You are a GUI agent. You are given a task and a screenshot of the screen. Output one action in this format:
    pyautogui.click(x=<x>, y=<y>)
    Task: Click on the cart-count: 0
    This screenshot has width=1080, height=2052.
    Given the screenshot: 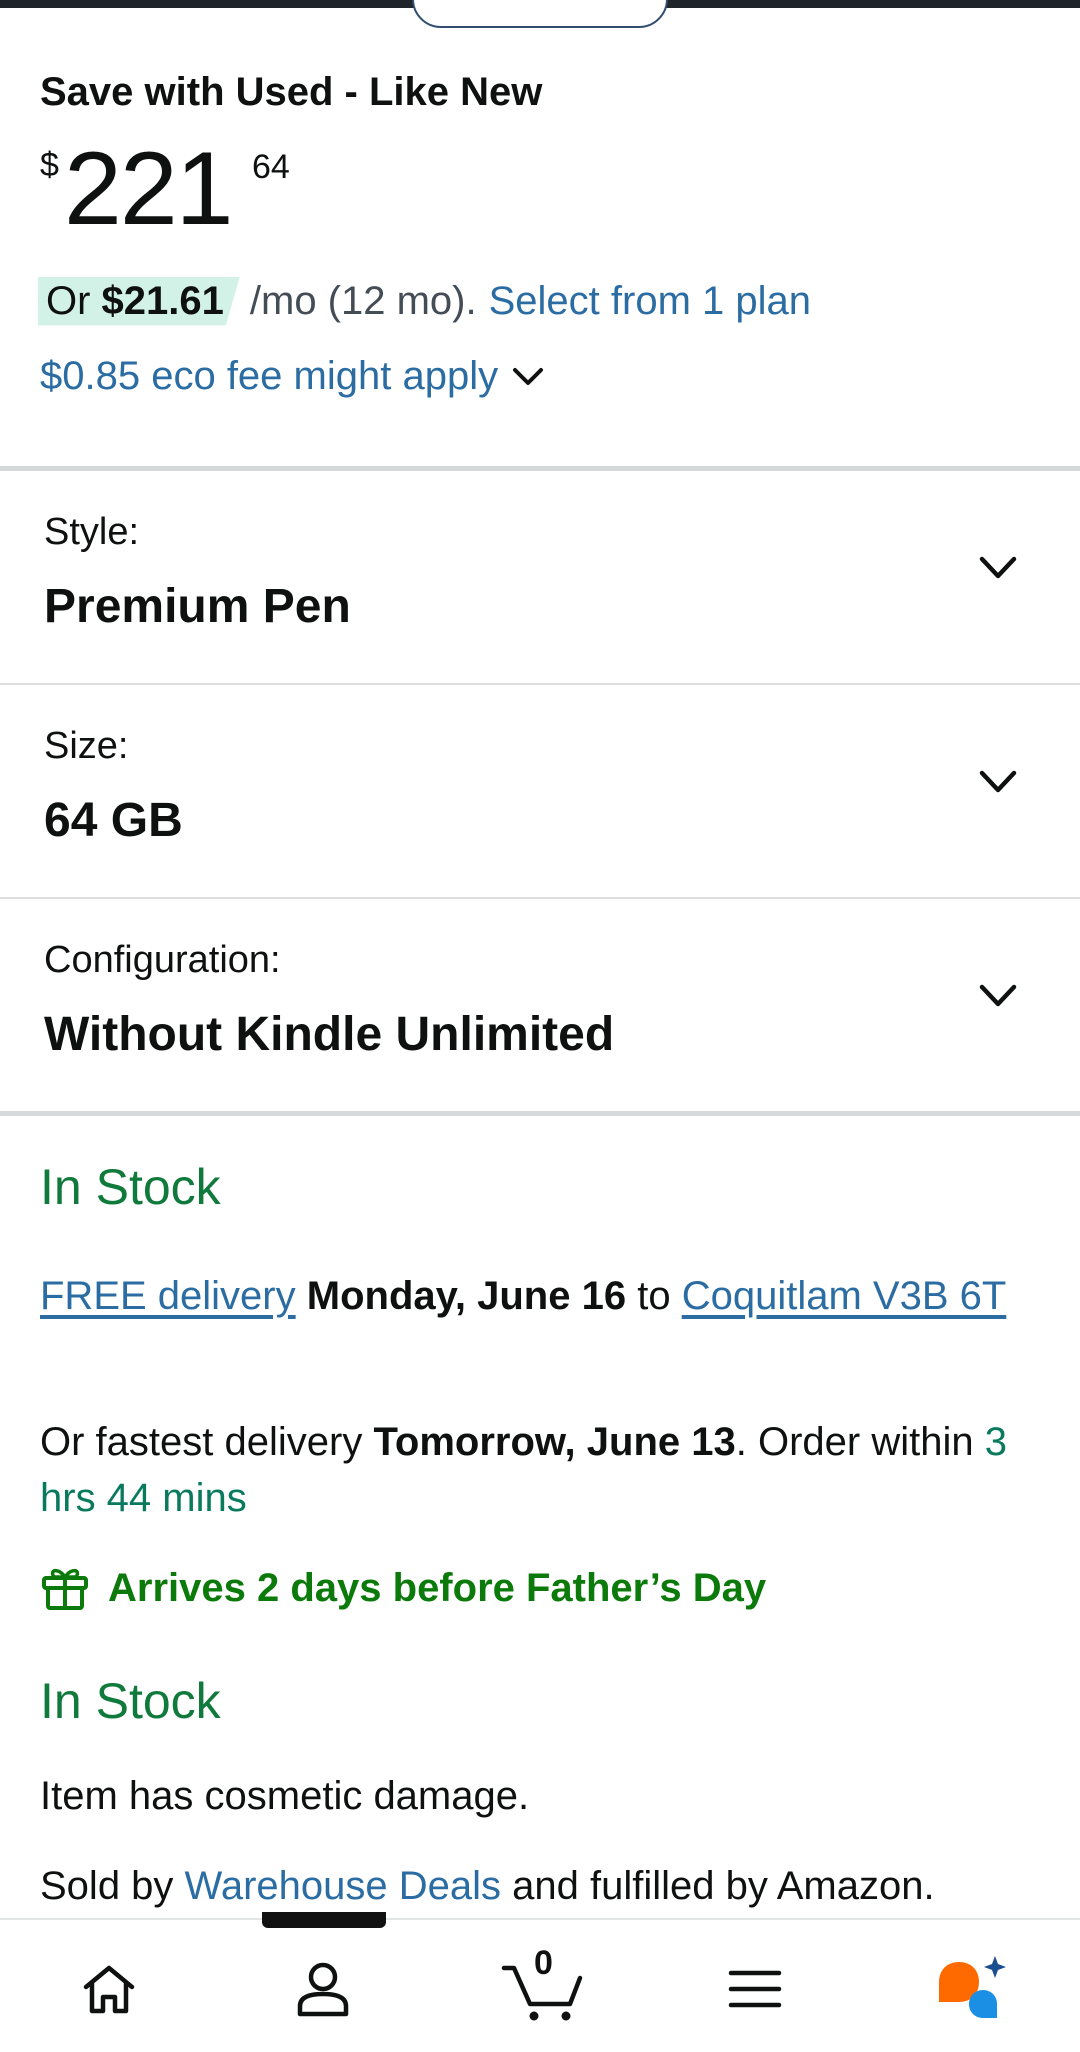 What is the action you would take?
    pyautogui.click(x=543, y=1963)
    